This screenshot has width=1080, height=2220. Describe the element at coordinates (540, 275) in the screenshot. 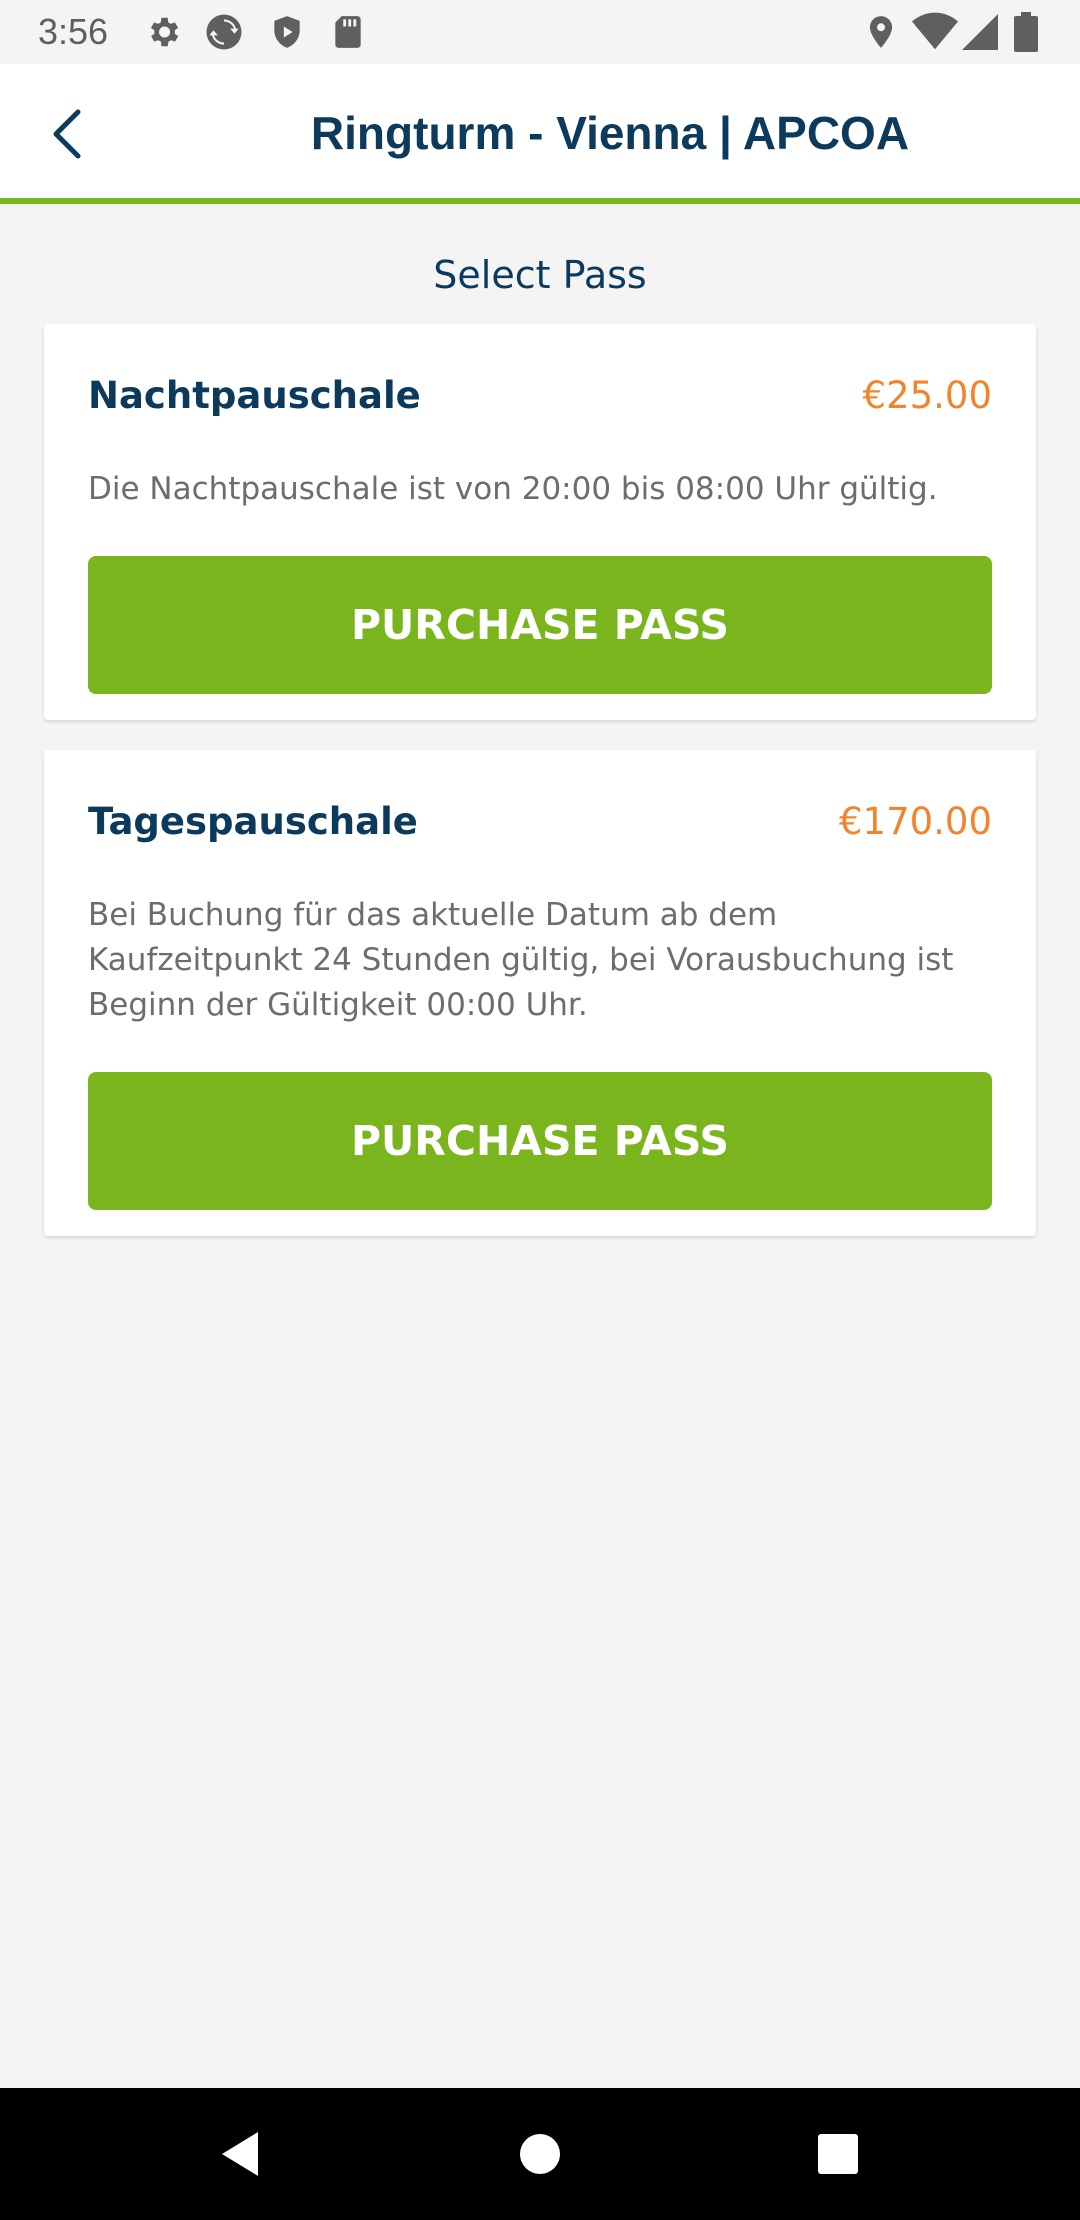

I see `select-pass-heading: Select Pass` at that location.